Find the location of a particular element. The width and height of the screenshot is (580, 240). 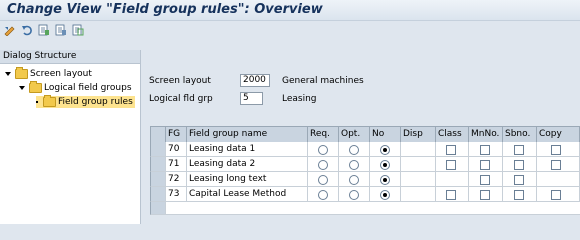

table-row: 73 Capital Lease Method is located at coordinates (365, 194).